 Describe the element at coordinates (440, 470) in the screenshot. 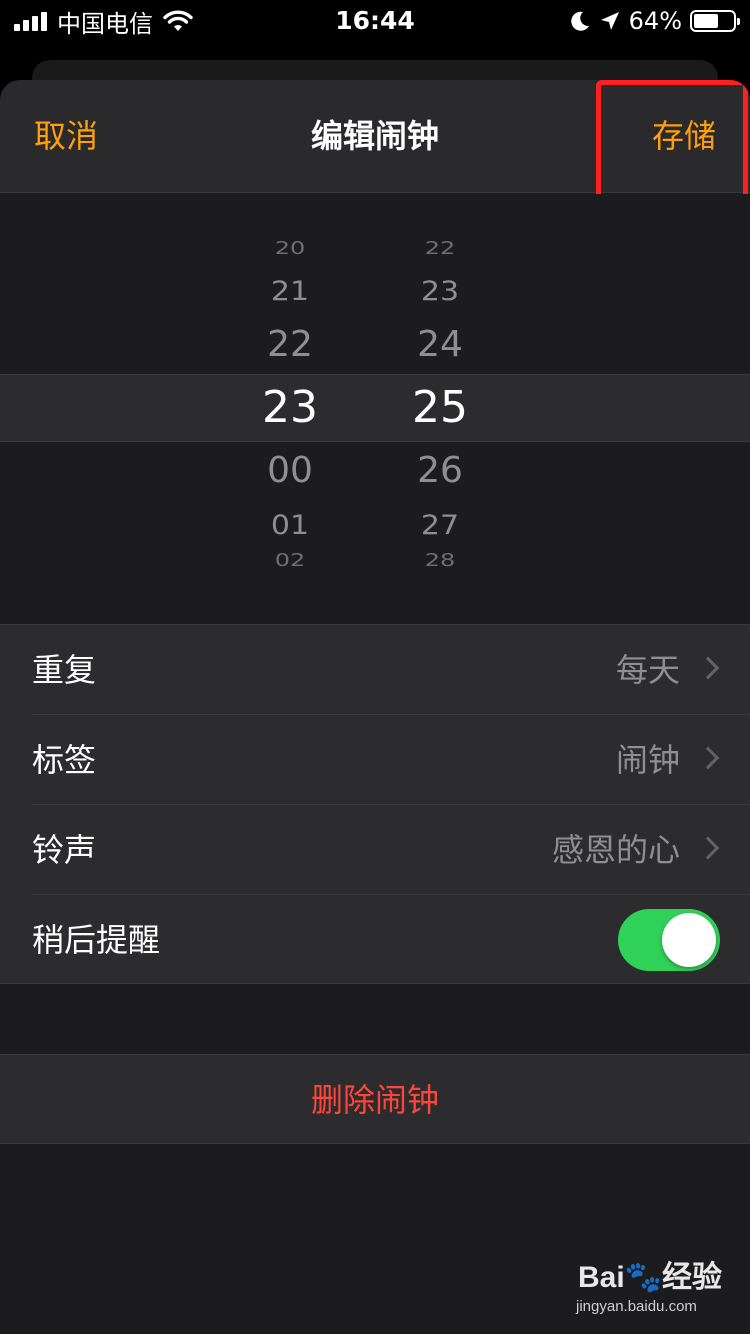

I see `minute-option: 26` at that location.